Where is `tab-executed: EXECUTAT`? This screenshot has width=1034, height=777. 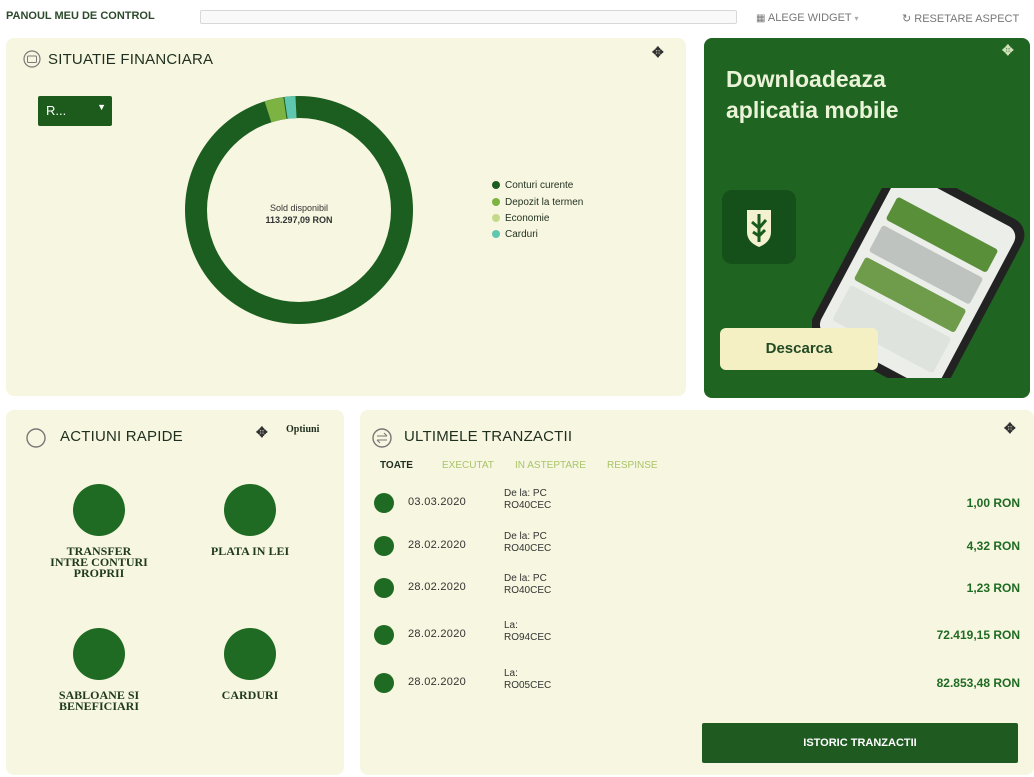
tab-executed: EXECUTAT is located at coordinates (468, 465).